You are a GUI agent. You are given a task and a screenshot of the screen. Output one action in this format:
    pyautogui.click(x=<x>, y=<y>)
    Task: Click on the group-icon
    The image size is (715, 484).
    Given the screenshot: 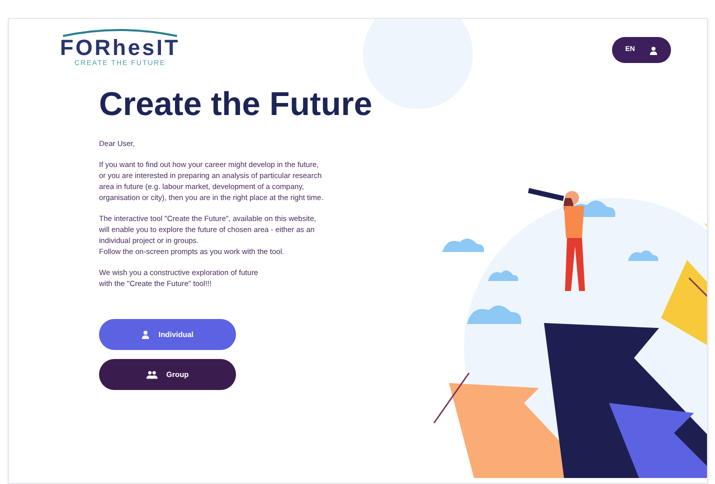 What is the action you would take?
    pyautogui.click(x=152, y=374)
    